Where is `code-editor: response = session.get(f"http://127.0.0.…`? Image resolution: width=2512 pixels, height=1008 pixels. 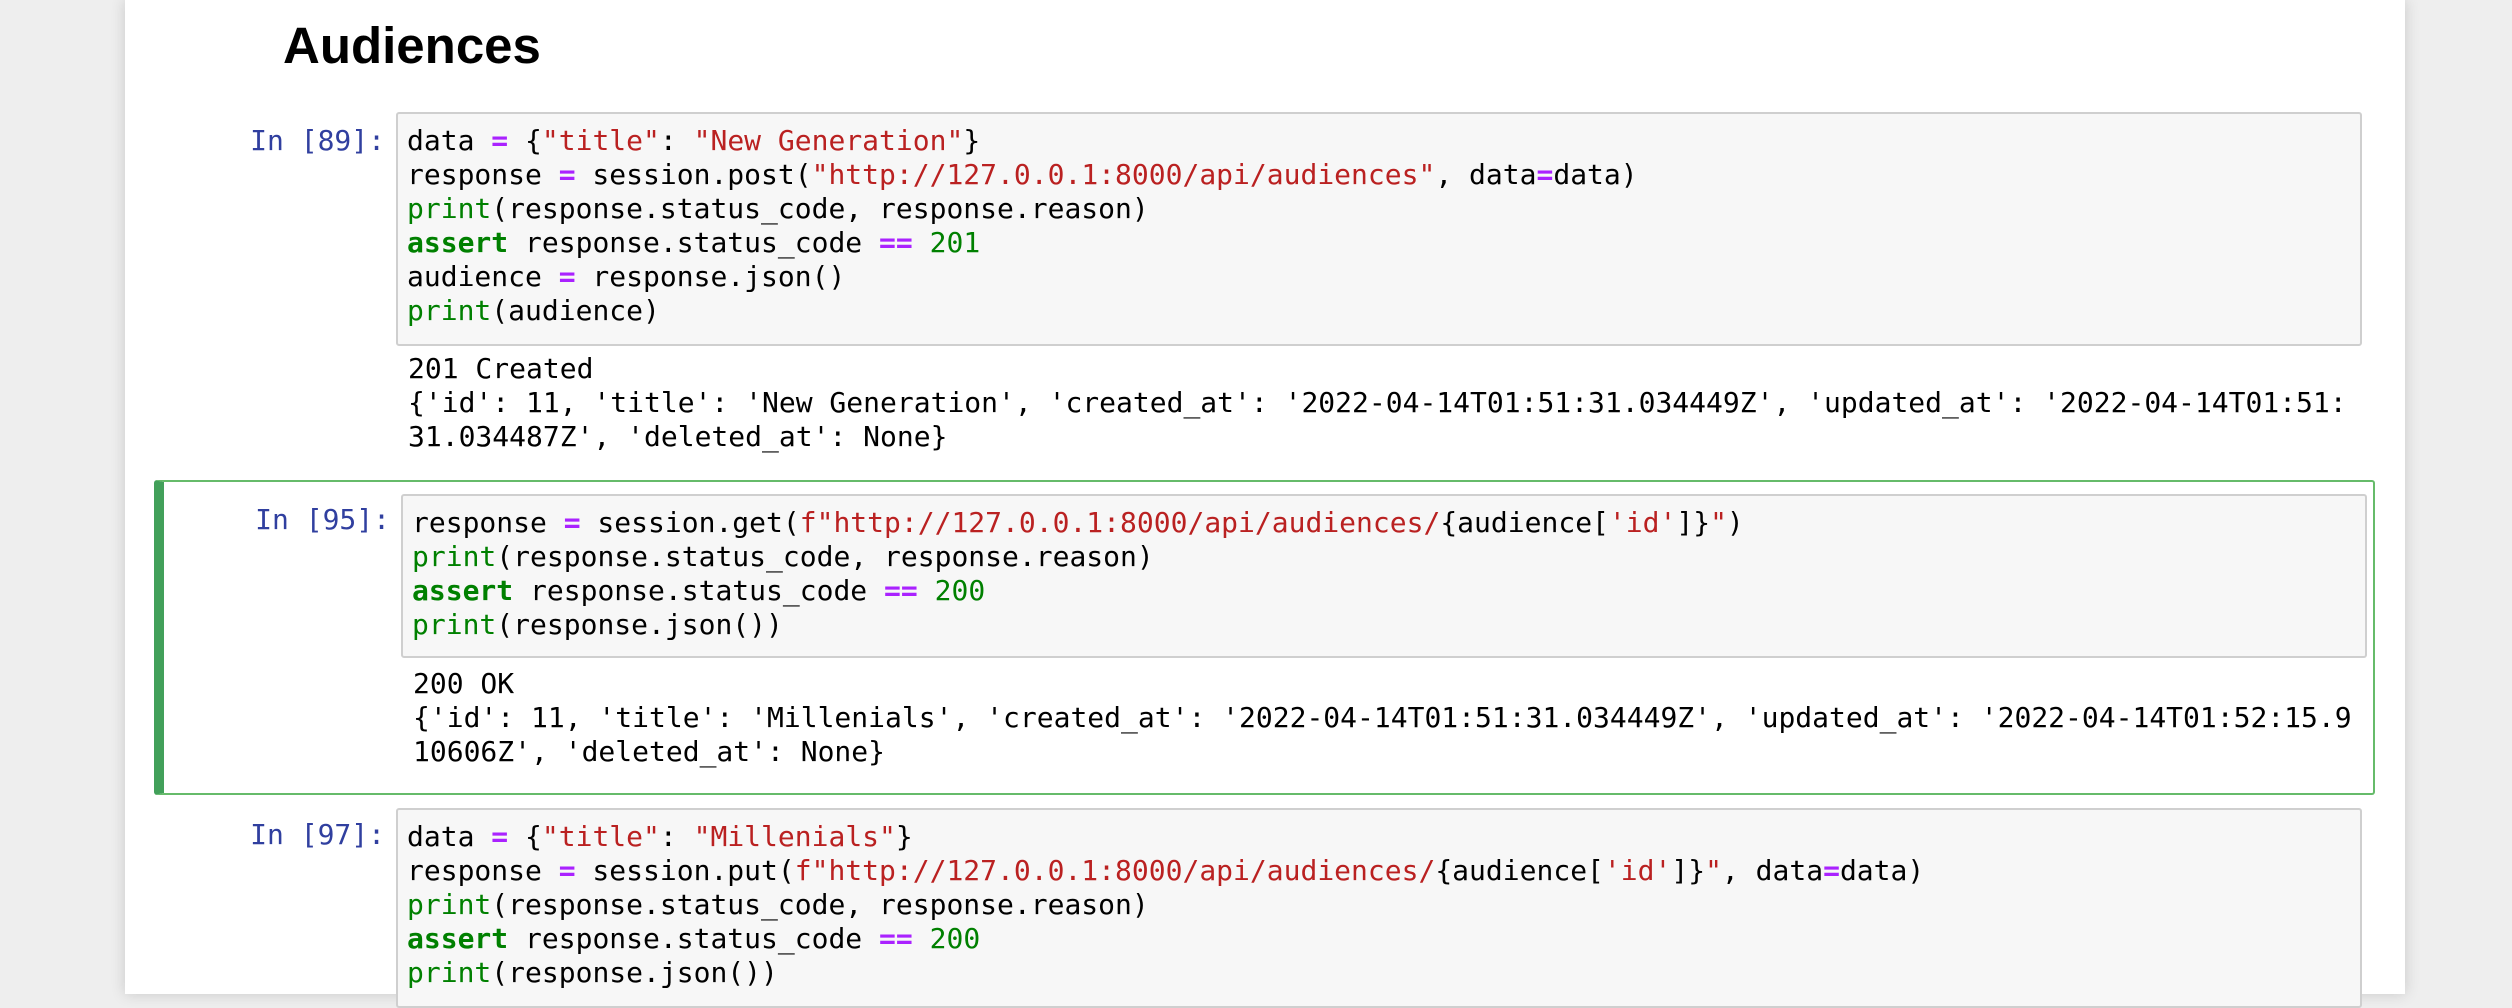
code-editor: response = session.get(f"http://127.0.0.… is located at coordinates (1384, 576).